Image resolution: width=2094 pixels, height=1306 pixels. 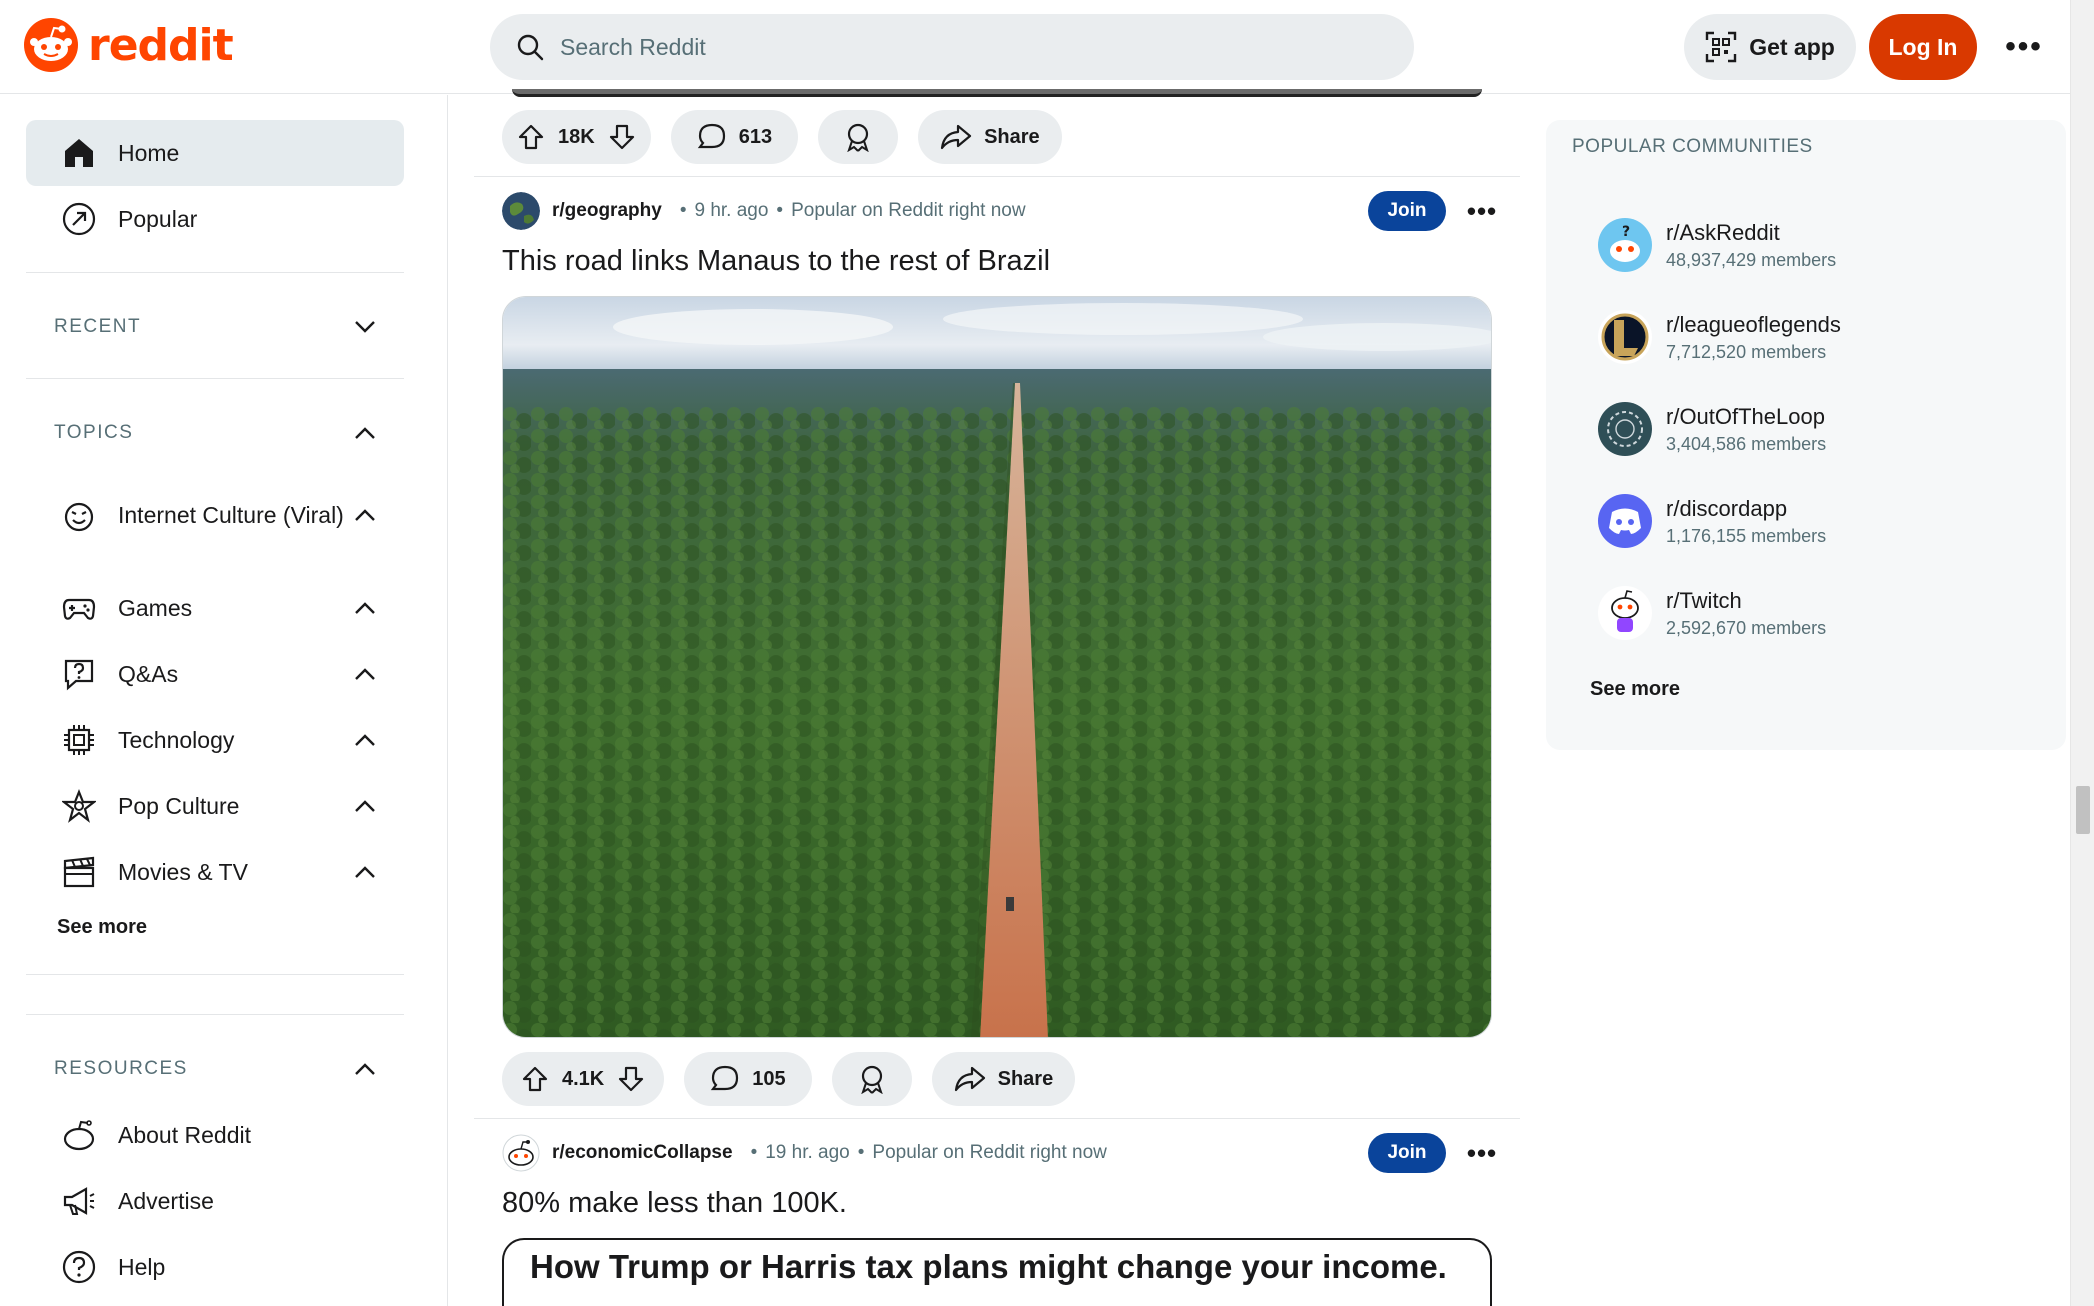 What do you see at coordinates (583, 1079) in the screenshot?
I see `vote-control: 4.1K` at bounding box center [583, 1079].